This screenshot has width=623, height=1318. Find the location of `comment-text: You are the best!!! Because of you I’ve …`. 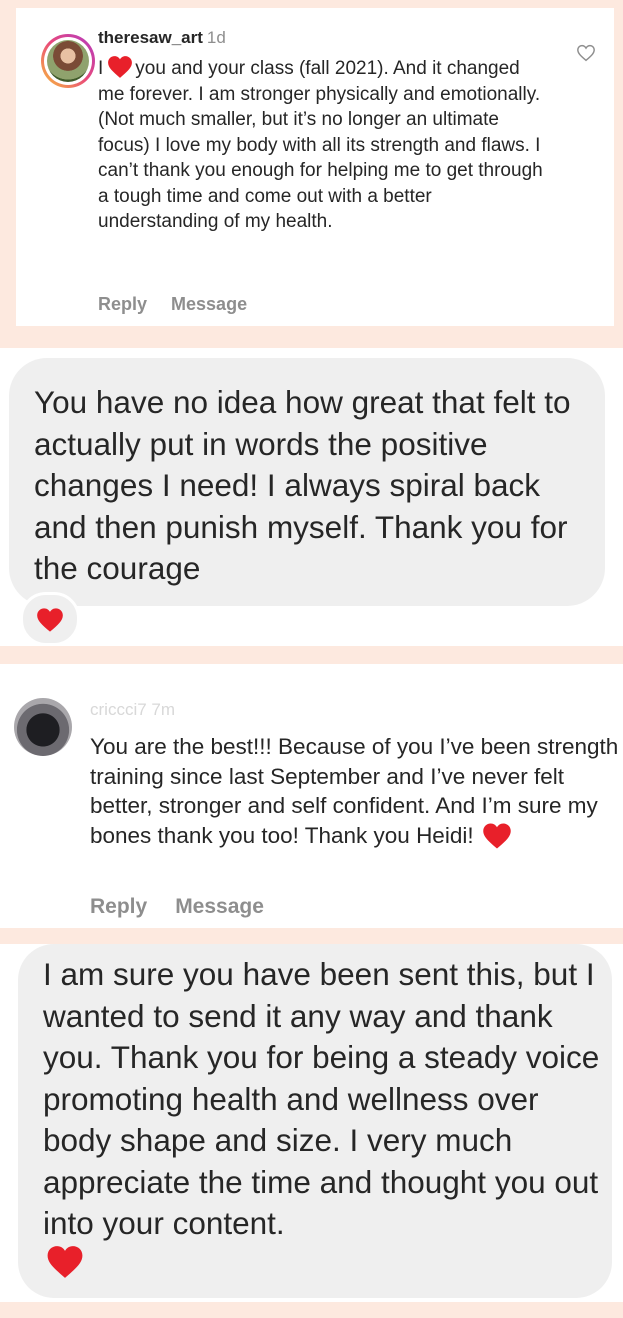

comment-text: You are the best!!! Because of you I’ve … is located at coordinates (355, 791).